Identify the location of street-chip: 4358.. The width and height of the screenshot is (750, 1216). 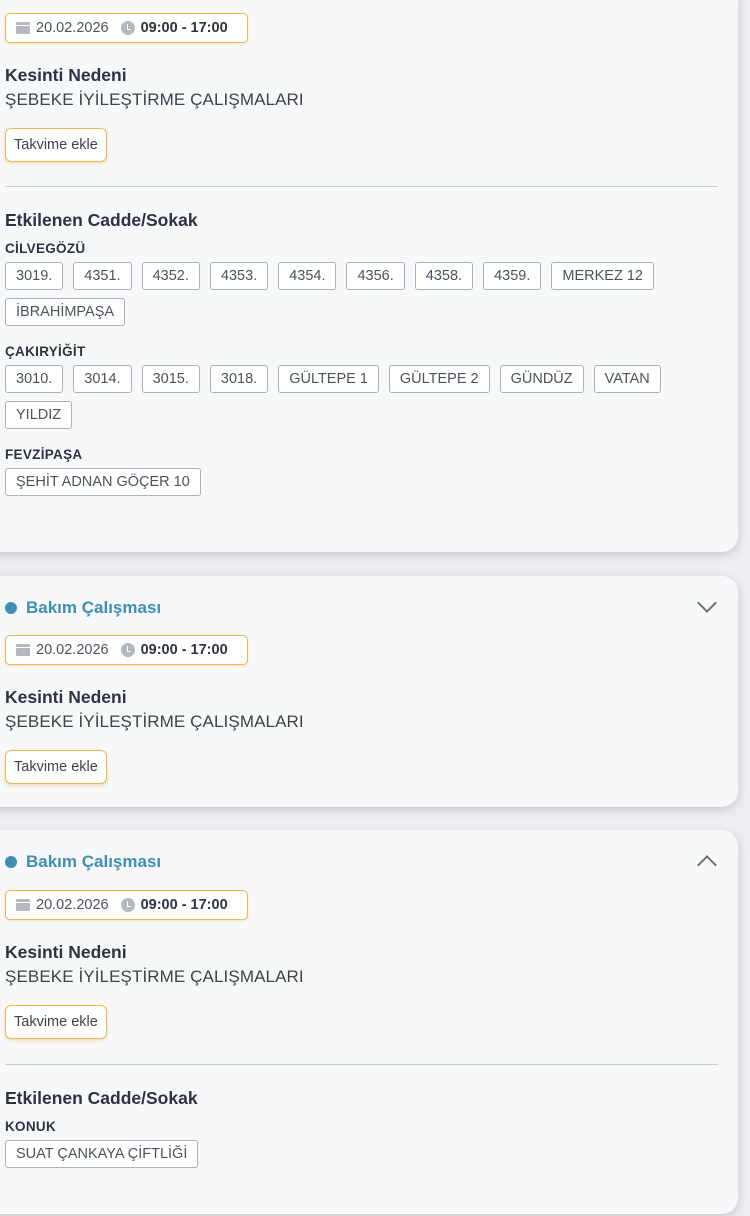
(444, 276).